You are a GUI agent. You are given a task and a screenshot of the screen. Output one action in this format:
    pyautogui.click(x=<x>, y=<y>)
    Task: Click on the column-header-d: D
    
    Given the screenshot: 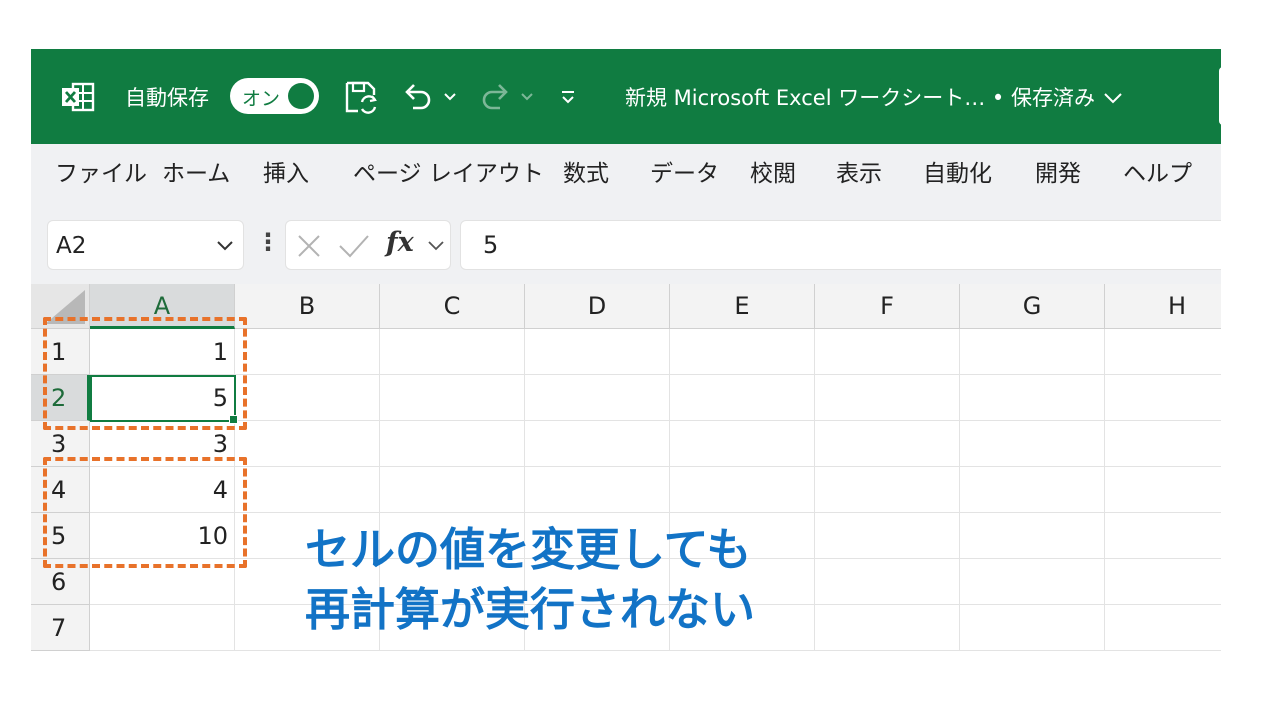 What is the action you would take?
    pyautogui.click(x=597, y=306)
    